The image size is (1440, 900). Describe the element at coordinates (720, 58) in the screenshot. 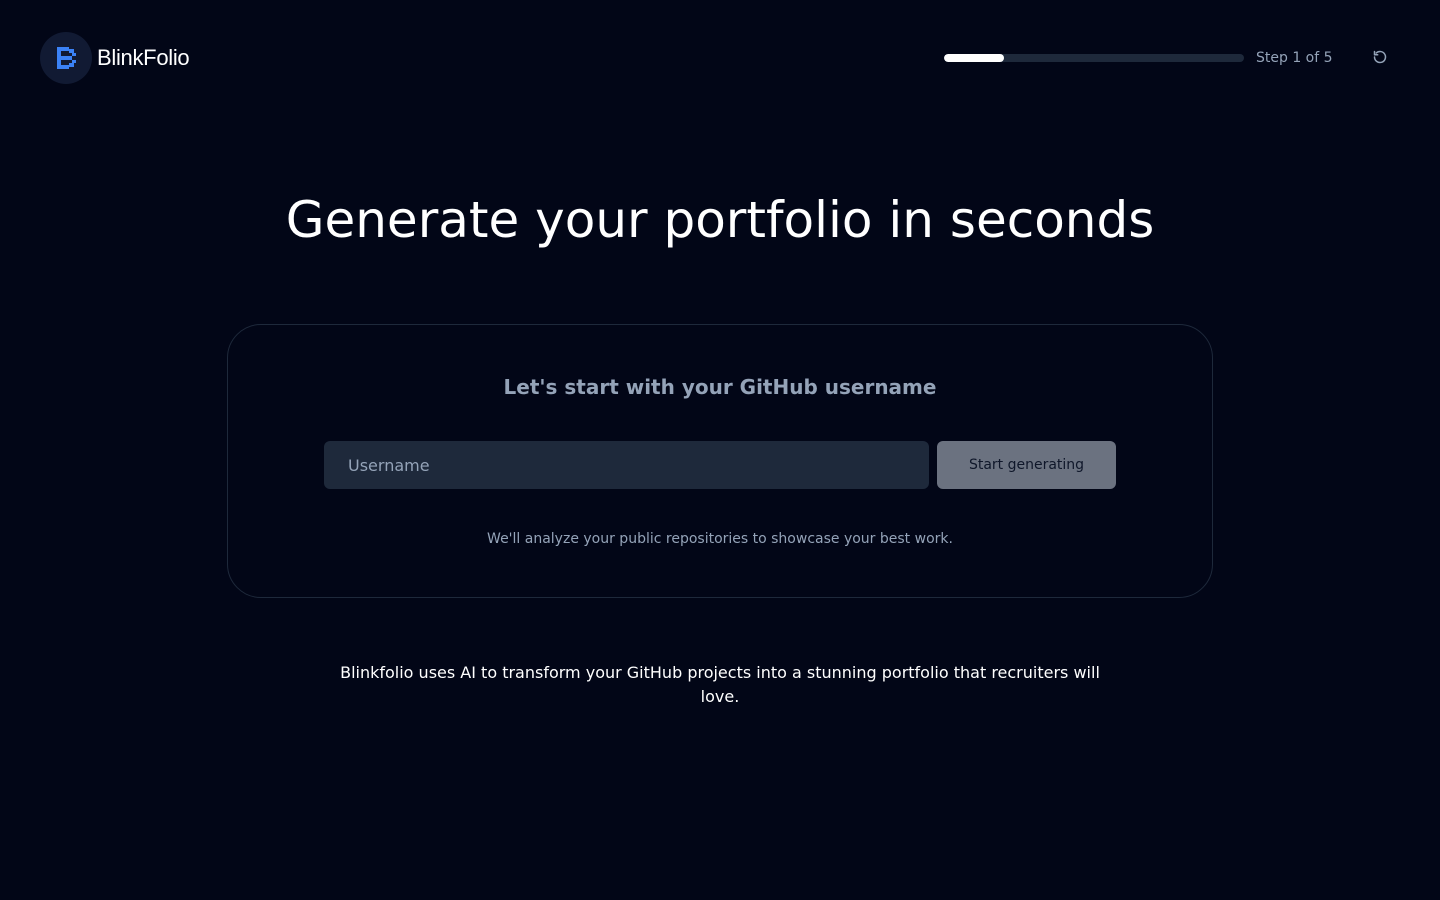

I see `app-header: BlinkFolio Step 1 of 5` at that location.